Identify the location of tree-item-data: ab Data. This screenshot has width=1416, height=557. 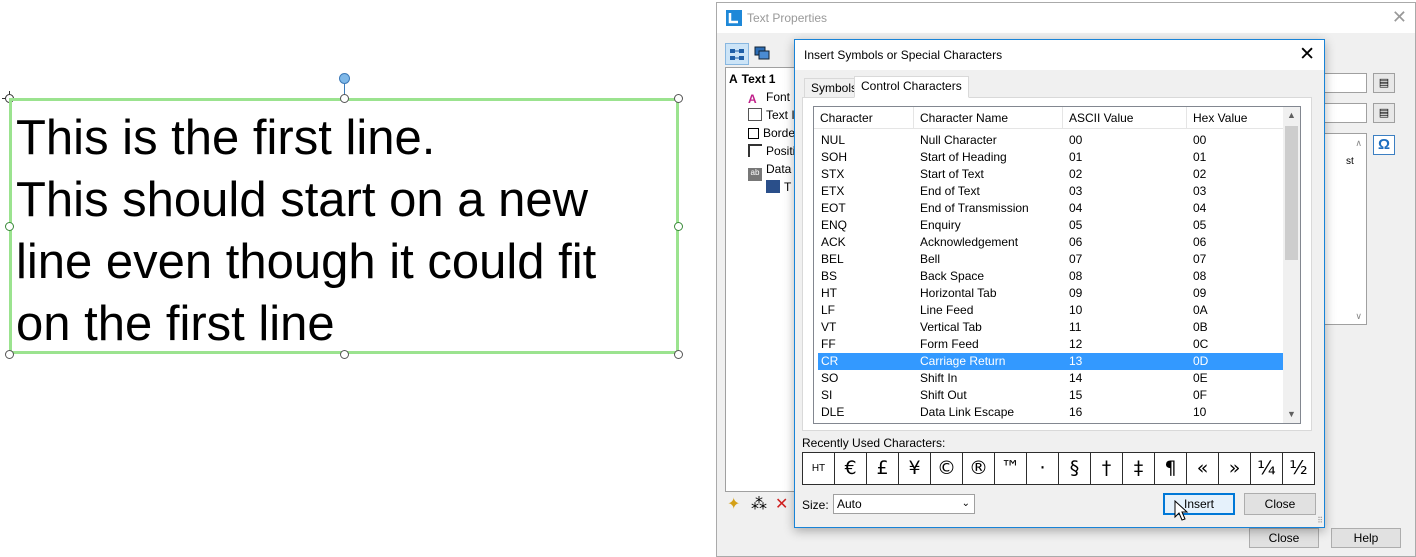
(769, 171).